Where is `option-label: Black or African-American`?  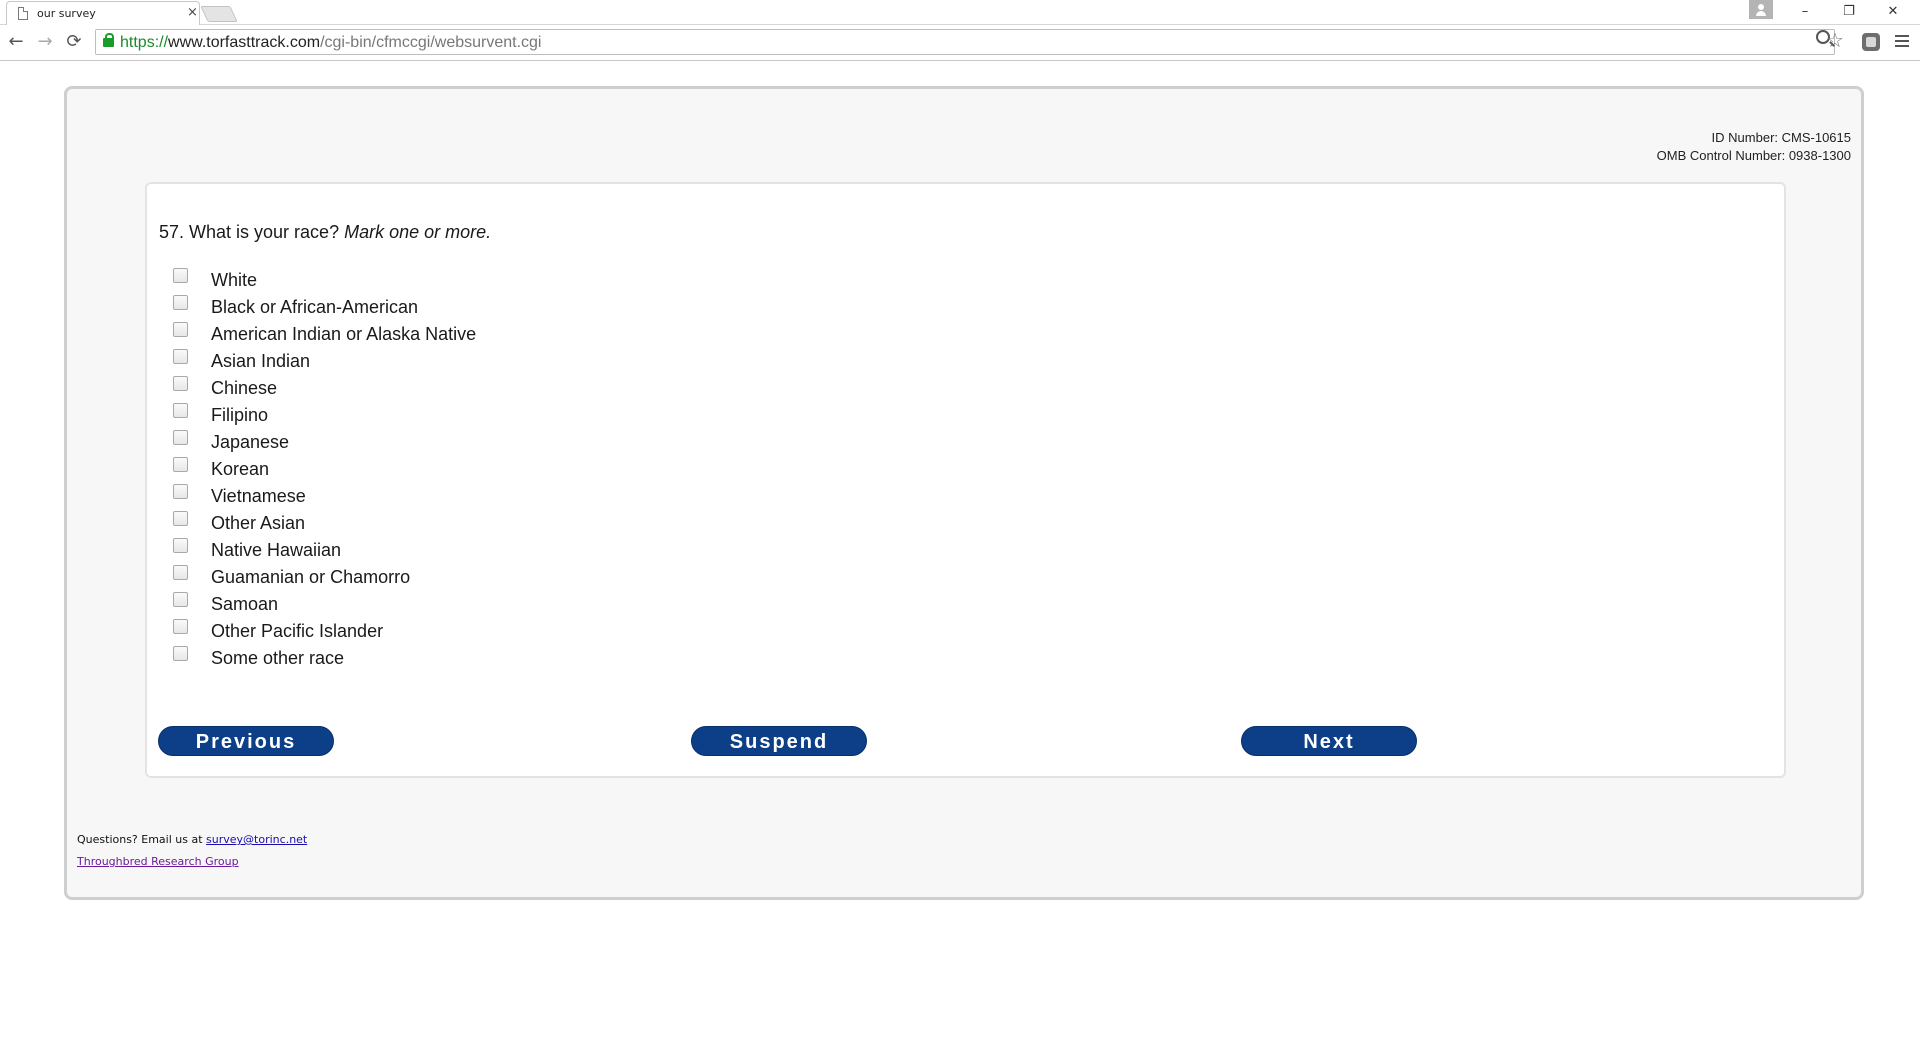 option-label: Black or African-American is located at coordinates (314, 307).